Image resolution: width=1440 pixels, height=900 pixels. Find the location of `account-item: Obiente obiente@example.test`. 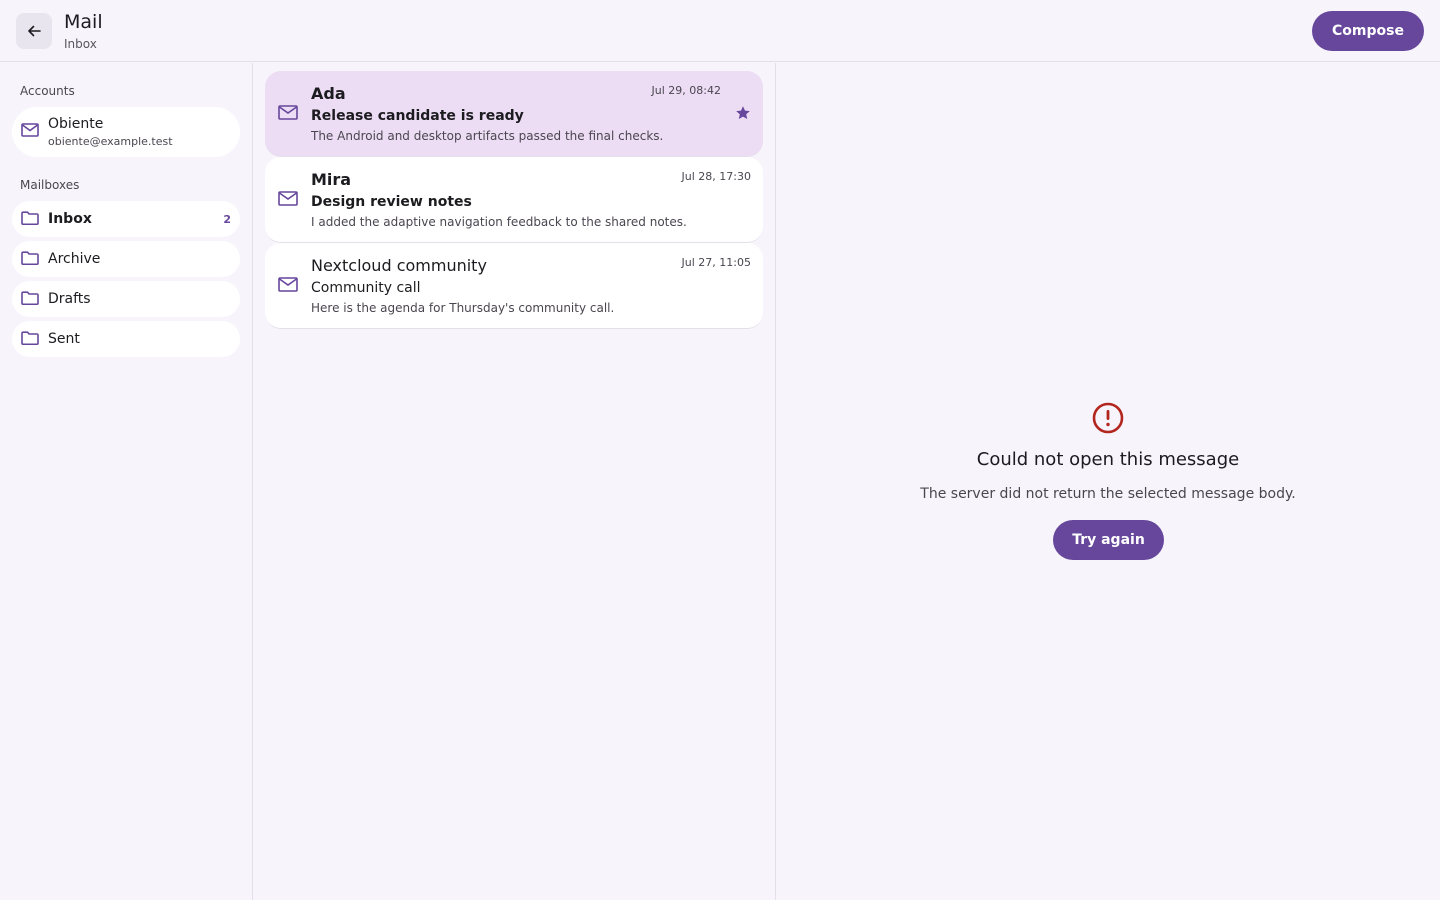

account-item: Obiente obiente@example.test is located at coordinates (126, 132).